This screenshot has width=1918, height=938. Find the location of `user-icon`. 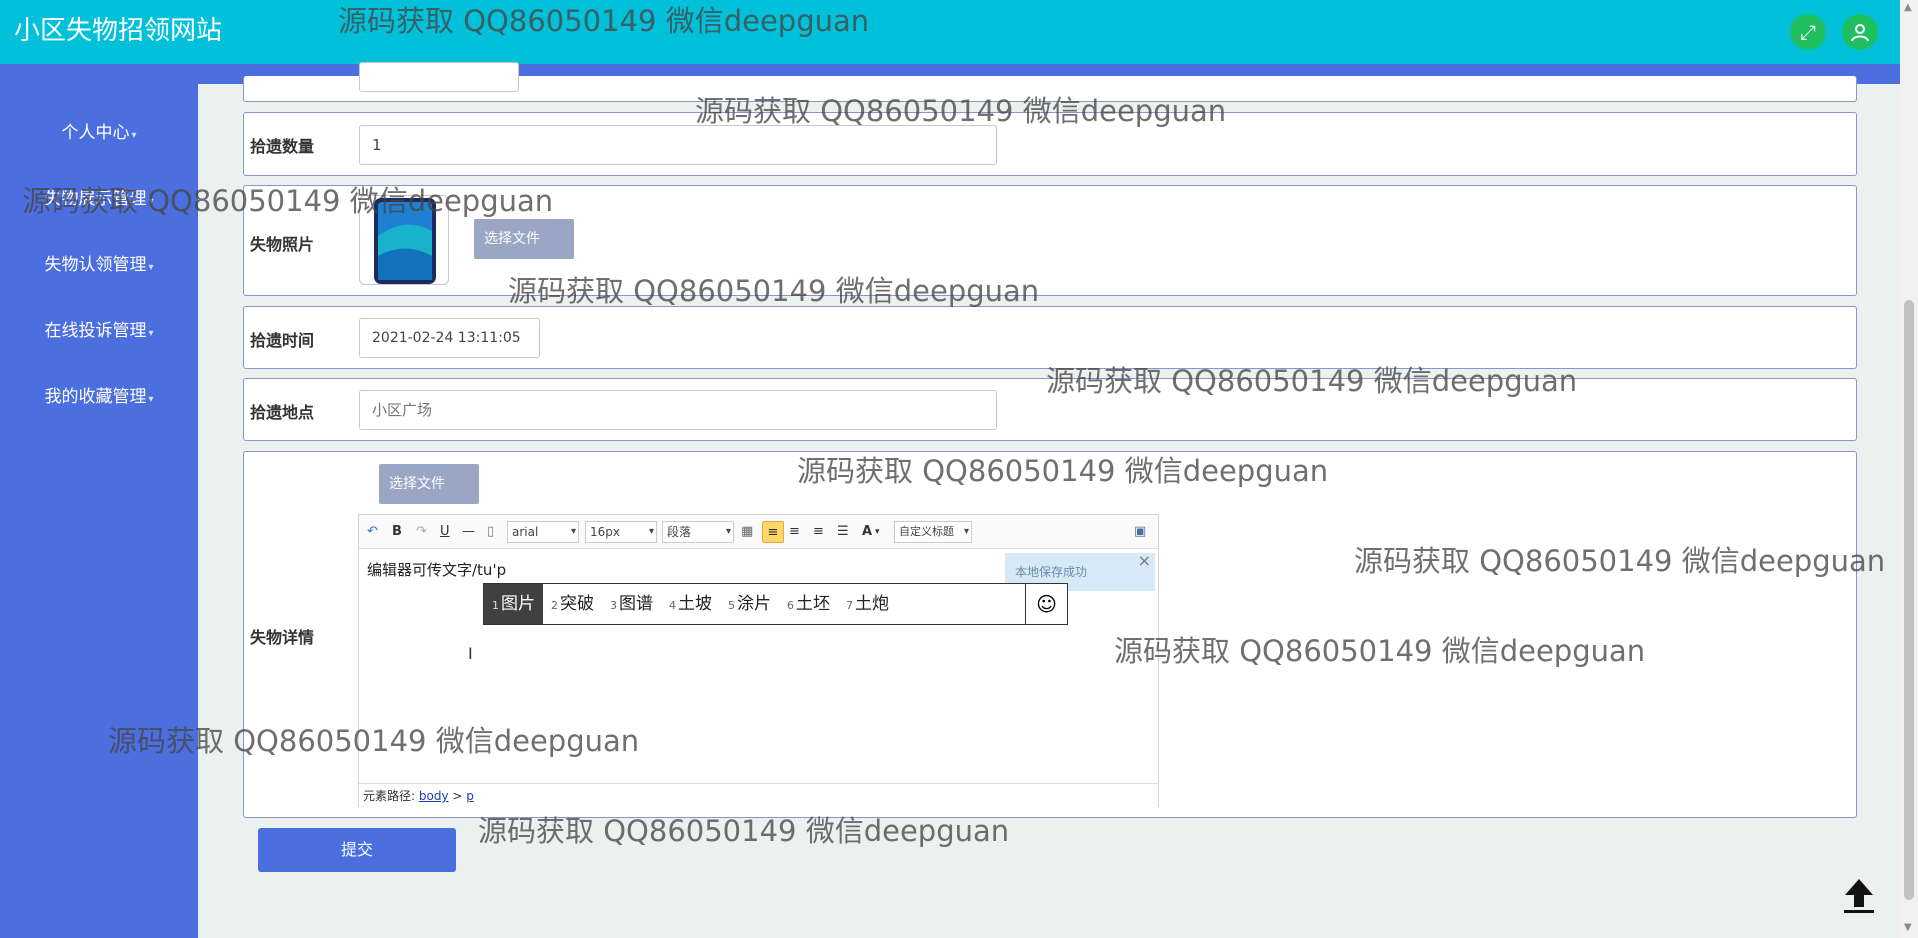

user-icon is located at coordinates (1860, 35).